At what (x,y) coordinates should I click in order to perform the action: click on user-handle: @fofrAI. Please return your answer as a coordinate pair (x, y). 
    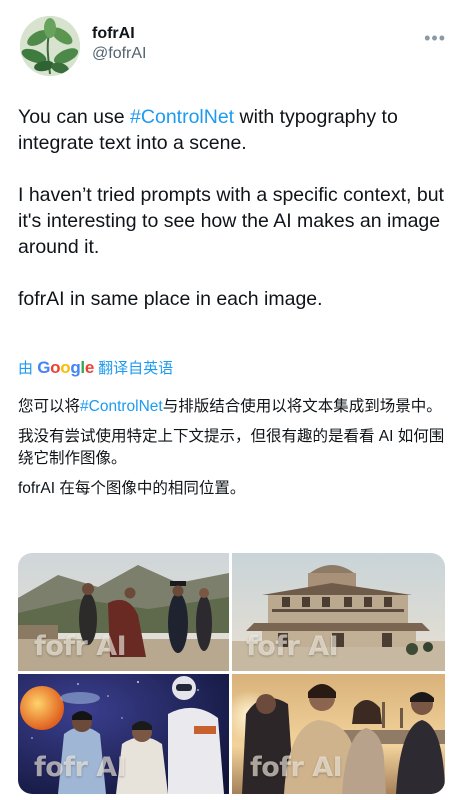
    Looking at the image, I should click on (119, 54).